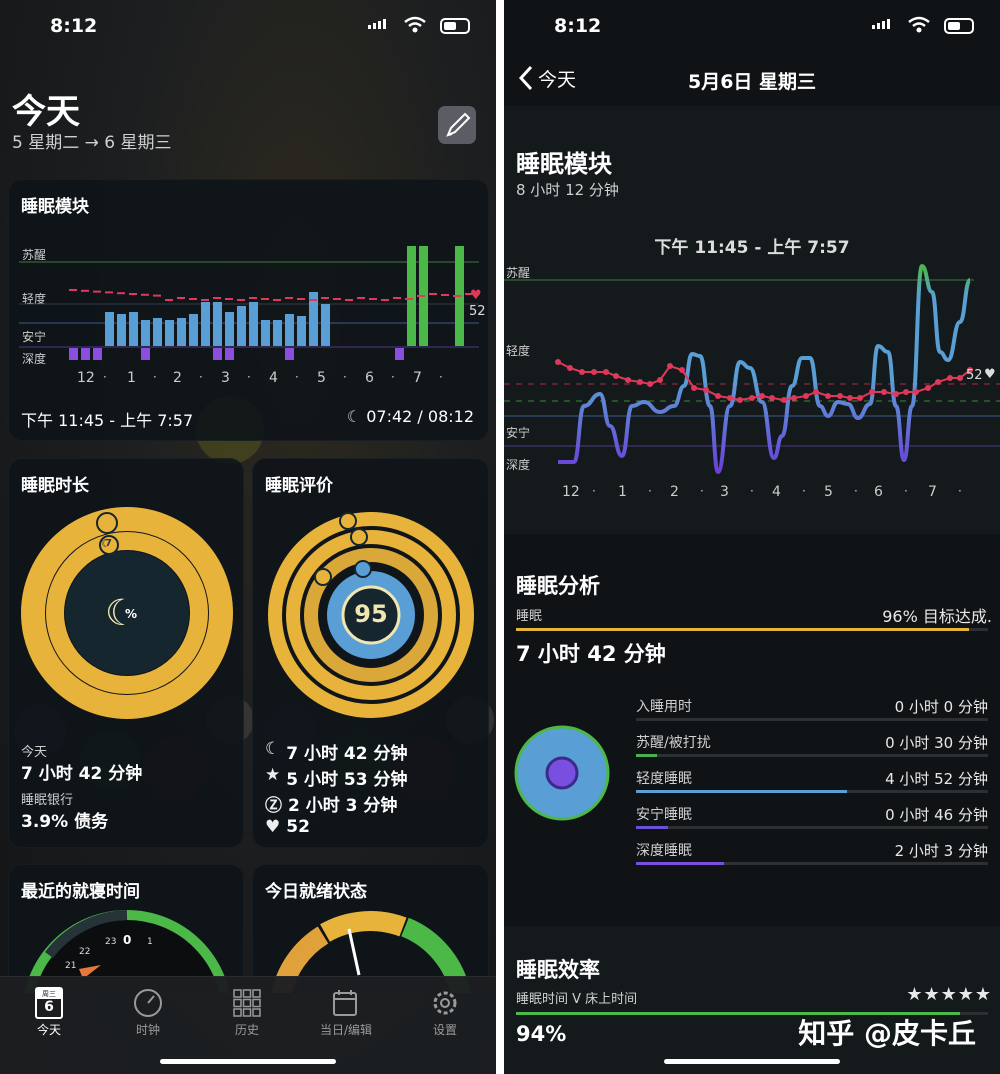 Image resolution: width=1000 pixels, height=1074 pixels. What do you see at coordinates (225, 378) in the screenshot?
I see `hour-label: 3` at bounding box center [225, 378].